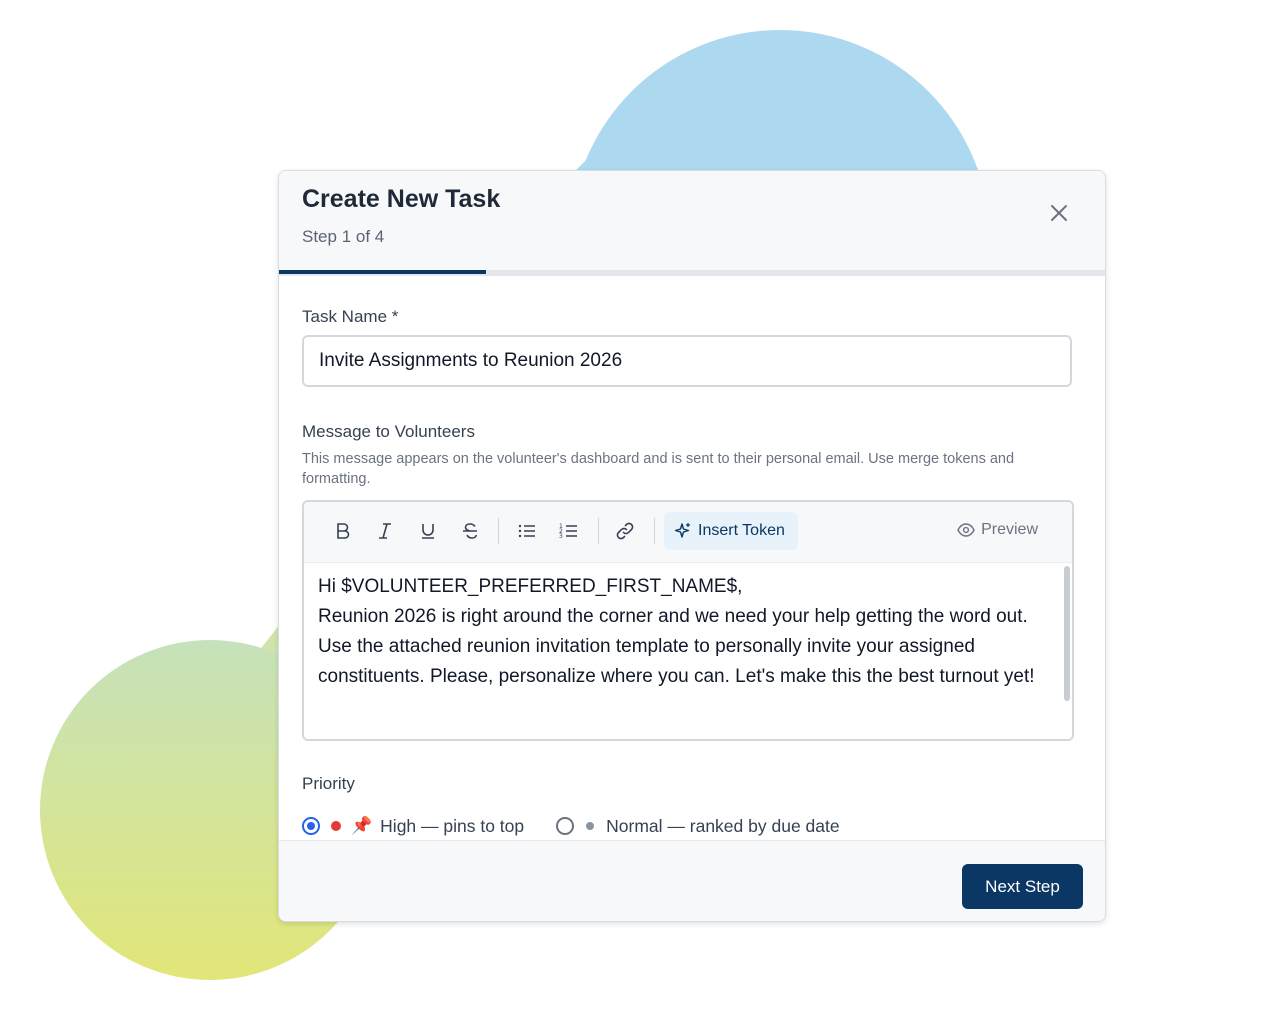  What do you see at coordinates (343, 531) in the screenshot?
I see `bold-icon` at bounding box center [343, 531].